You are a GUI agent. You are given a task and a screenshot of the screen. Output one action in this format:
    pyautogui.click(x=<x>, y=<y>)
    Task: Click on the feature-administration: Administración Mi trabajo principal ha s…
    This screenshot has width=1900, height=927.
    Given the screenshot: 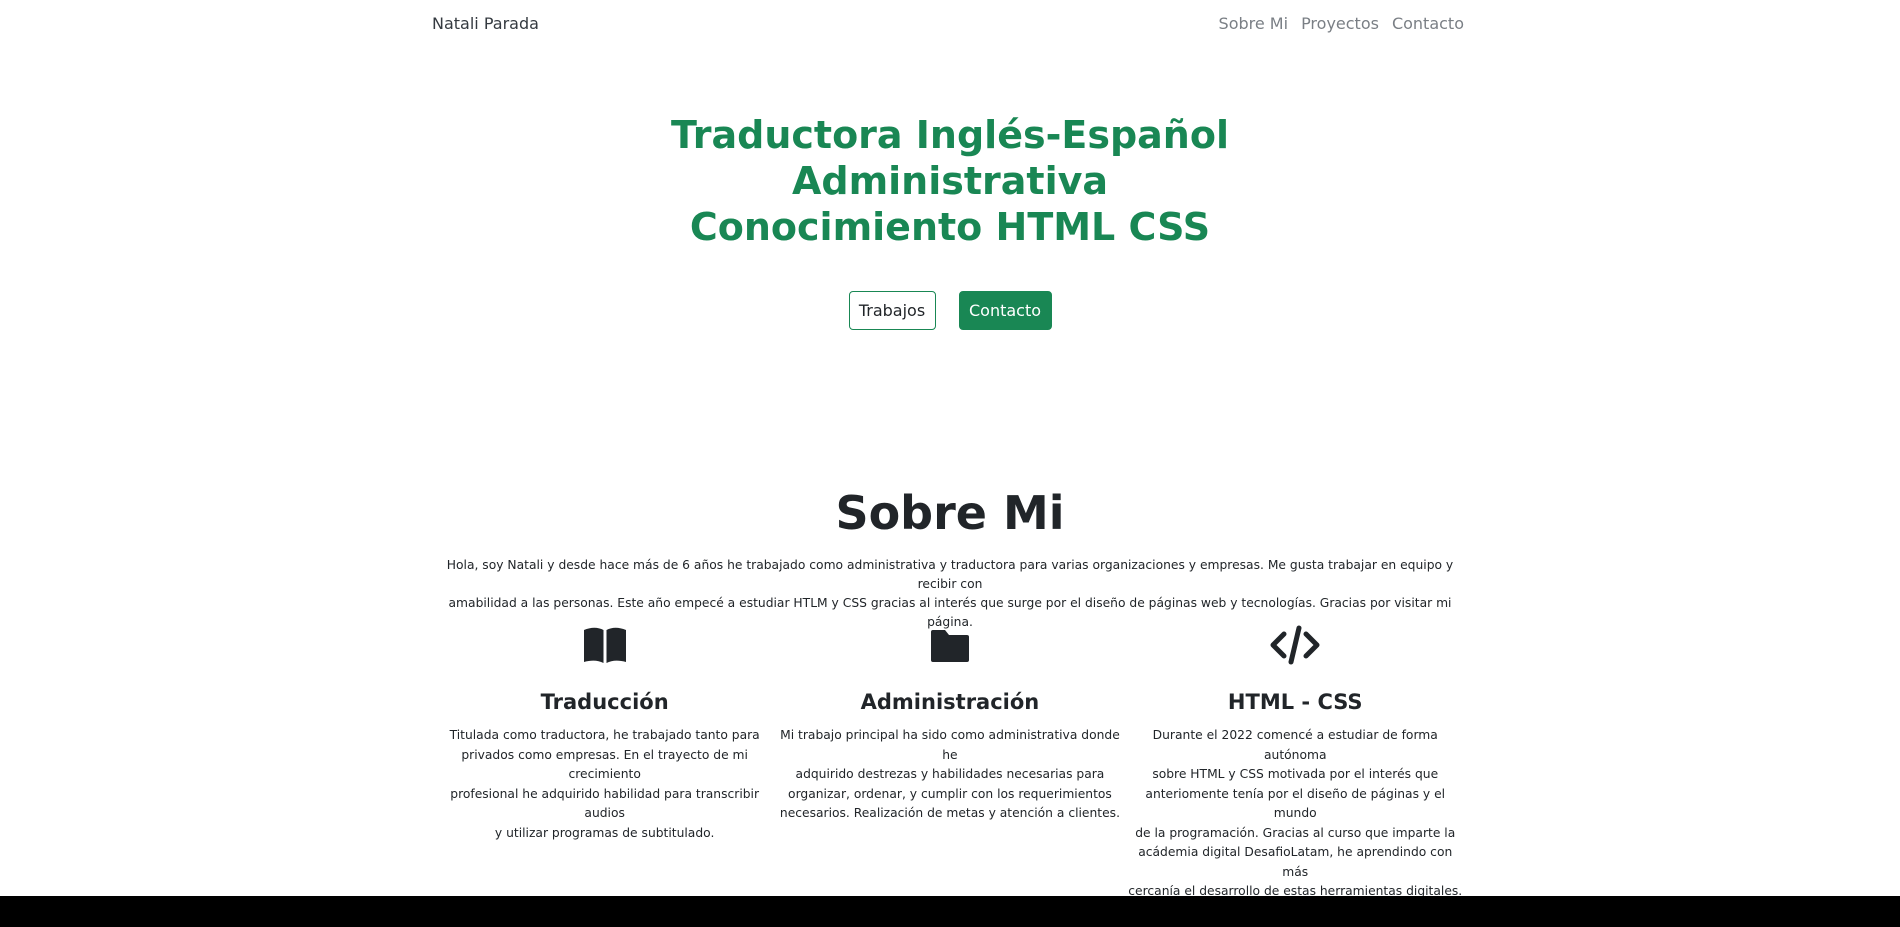 What is the action you would take?
    pyautogui.click(x=949, y=762)
    